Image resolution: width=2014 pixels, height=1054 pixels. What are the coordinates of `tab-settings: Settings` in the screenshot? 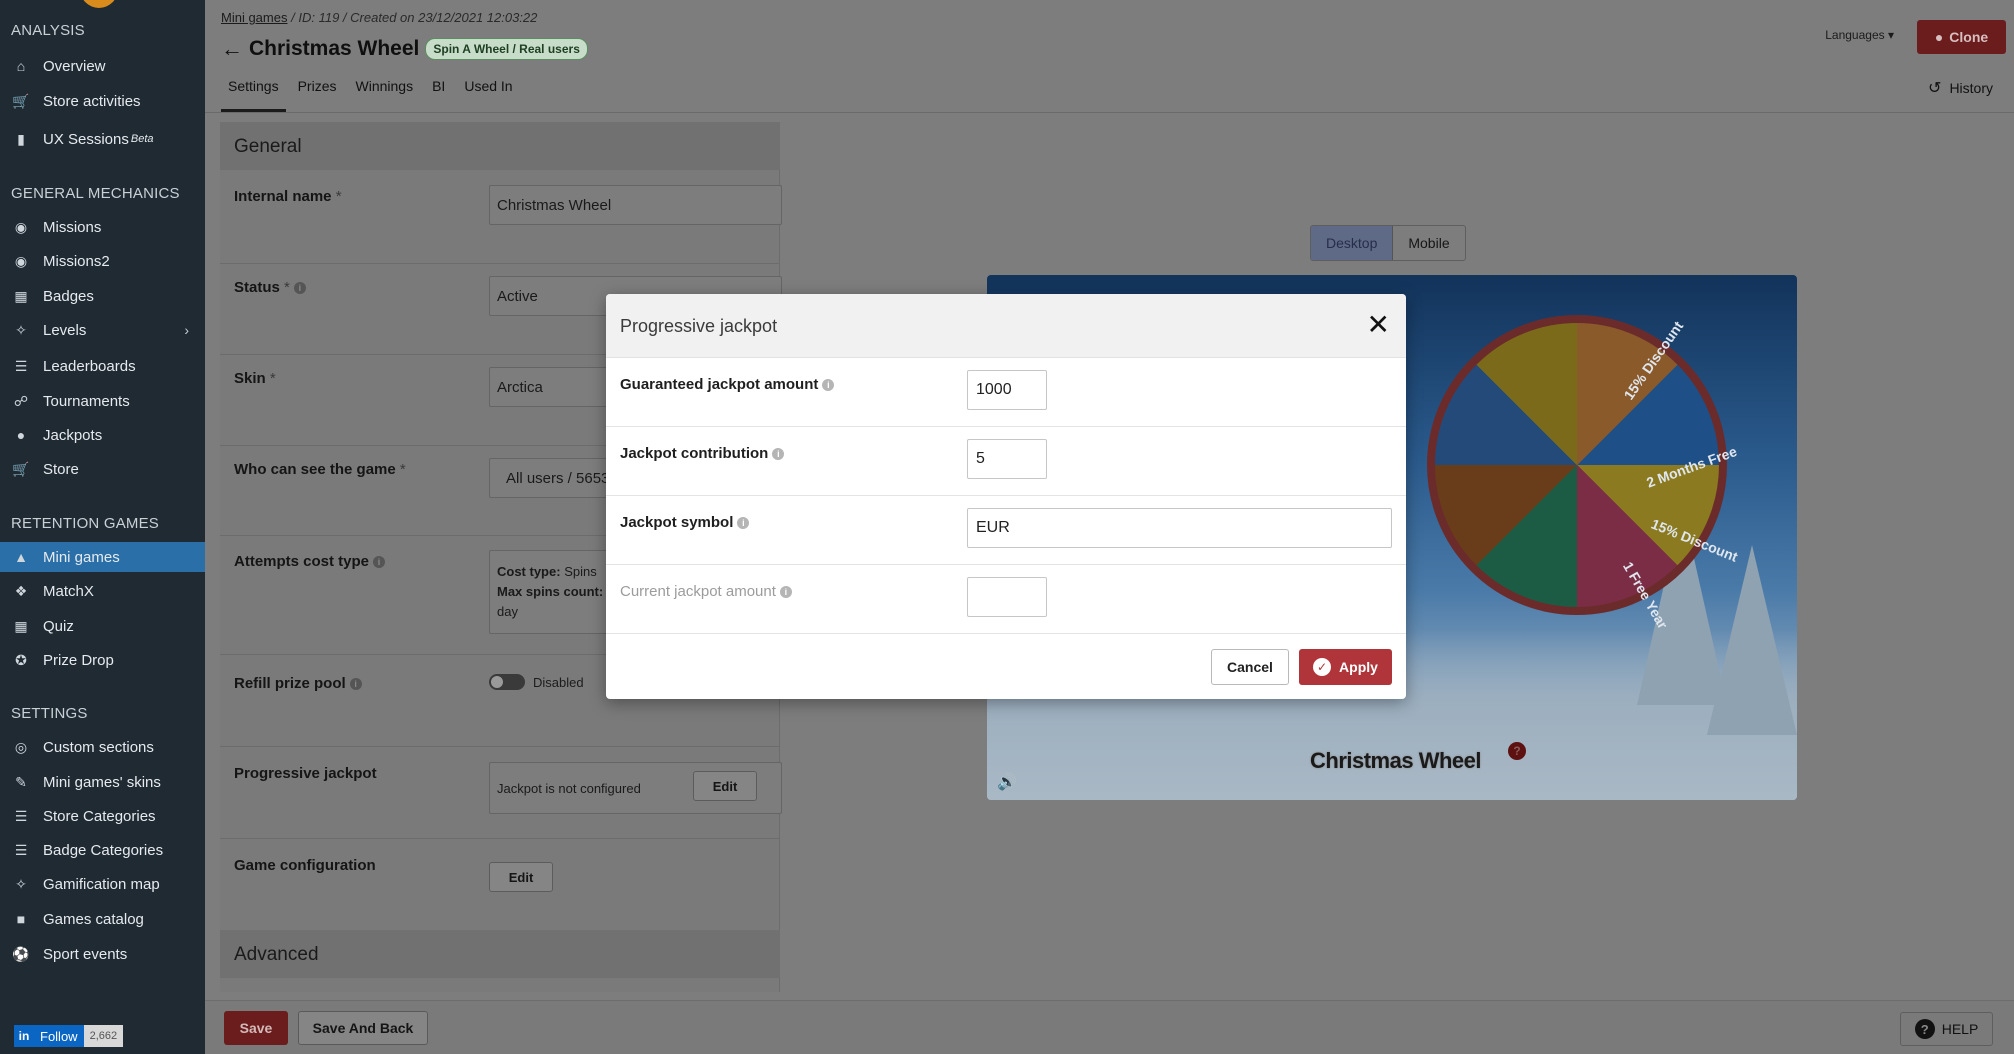 It's located at (253, 94).